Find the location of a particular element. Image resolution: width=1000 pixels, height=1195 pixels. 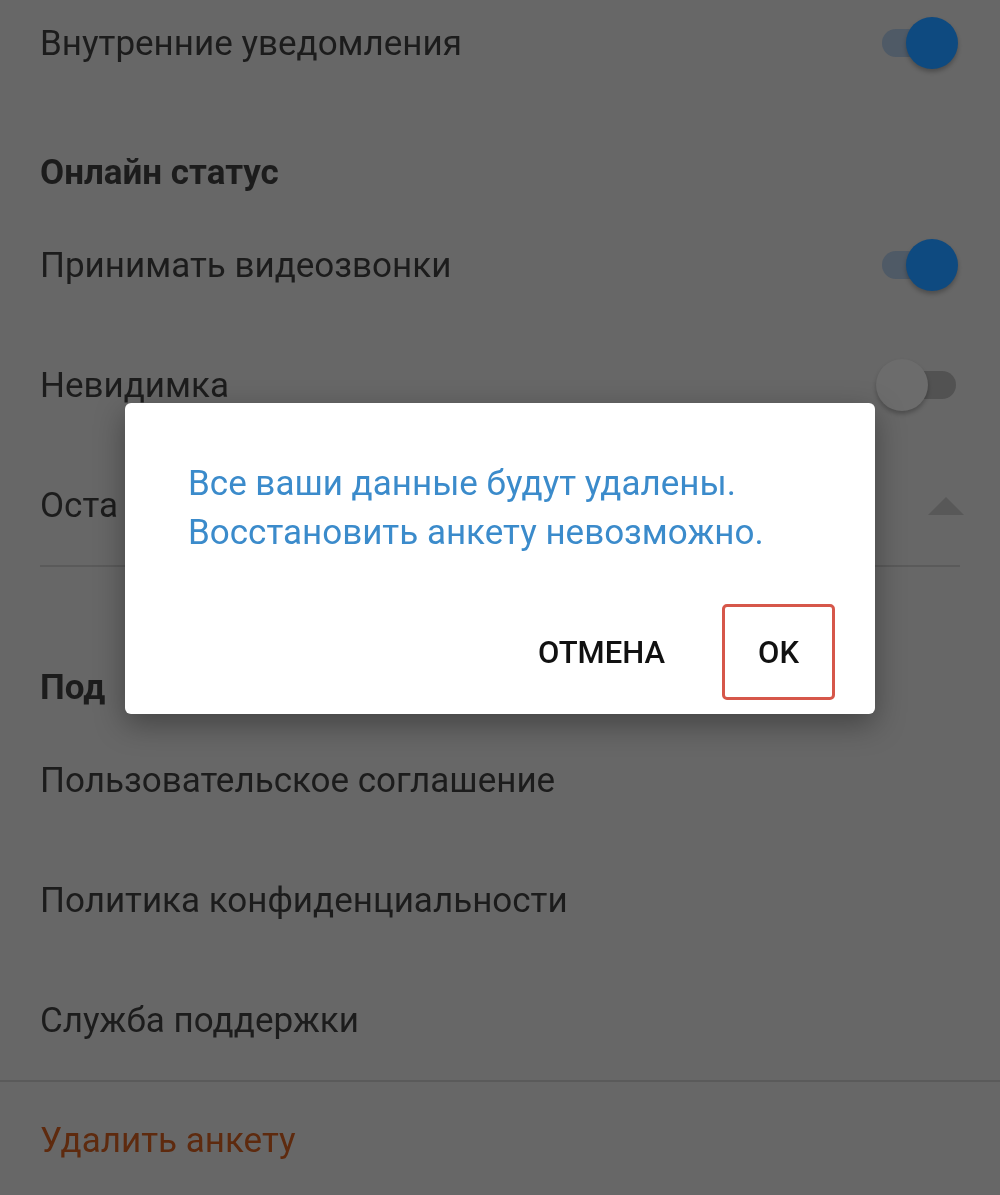

section-header: Под is located at coordinates (73, 687).